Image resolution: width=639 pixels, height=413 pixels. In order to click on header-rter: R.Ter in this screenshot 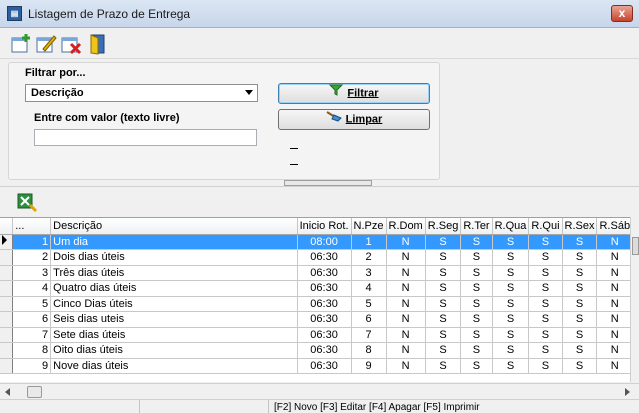, I will do `click(476, 226)`.